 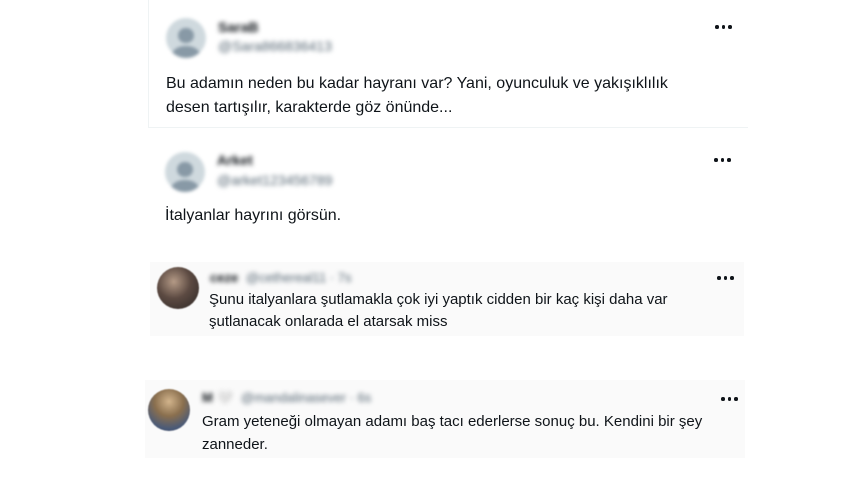 What do you see at coordinates (224, 277) in the screenshot?
I see `display-name: ceze` at bounding box center [224, 277].